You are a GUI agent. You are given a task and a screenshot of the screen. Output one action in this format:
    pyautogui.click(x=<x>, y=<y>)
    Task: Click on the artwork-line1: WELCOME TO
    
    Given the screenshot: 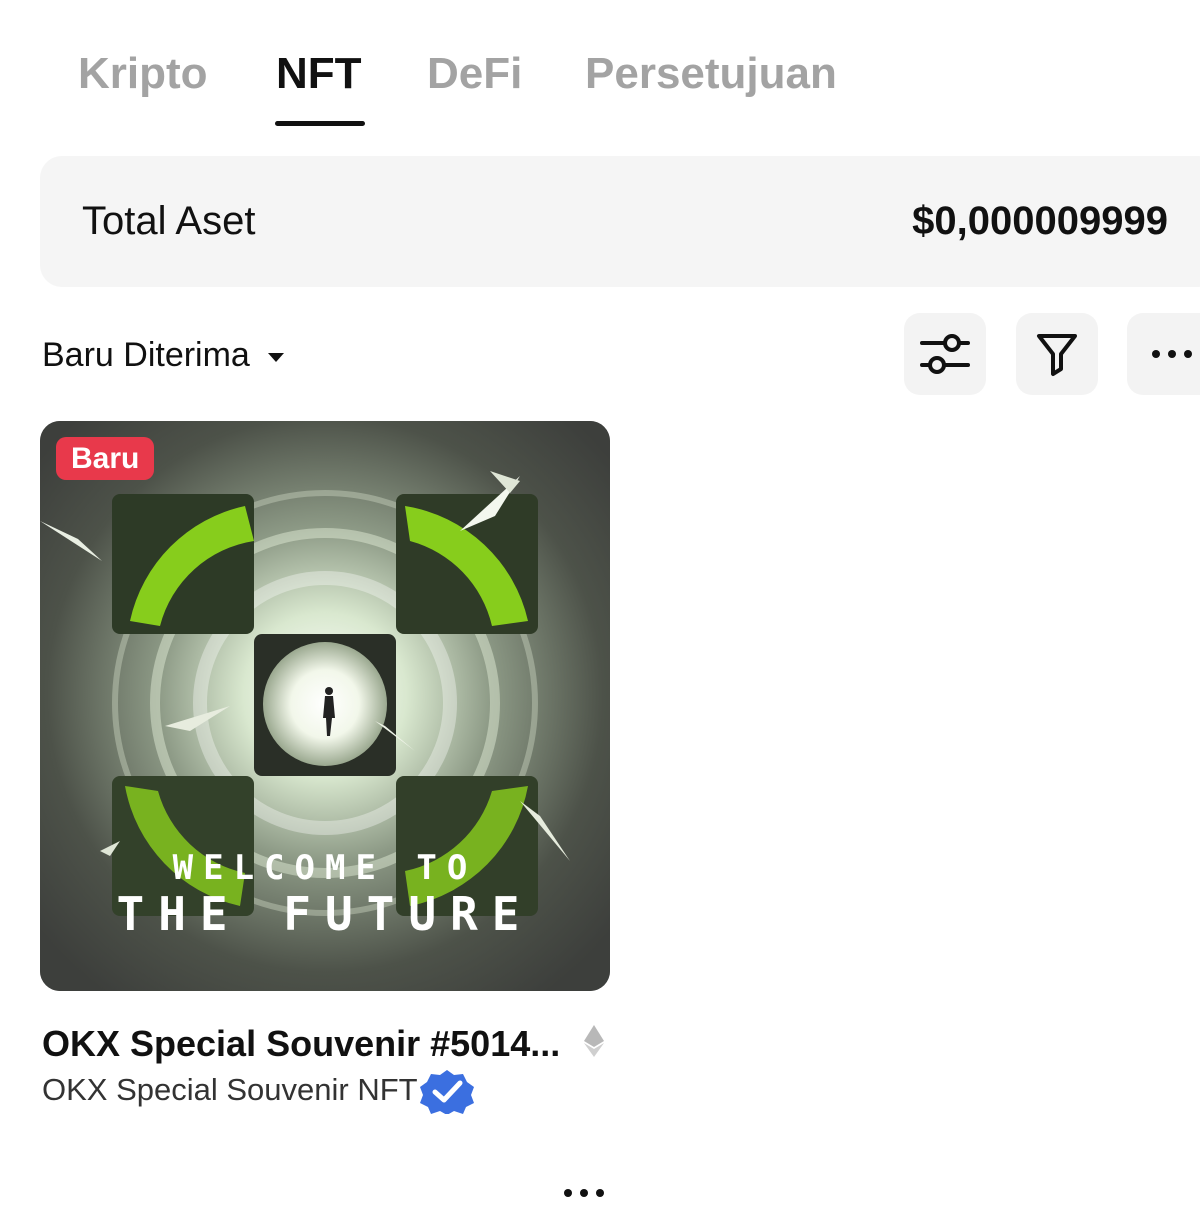 What is the action you would take?
    pyautogui.click(x=325, y=868)
    